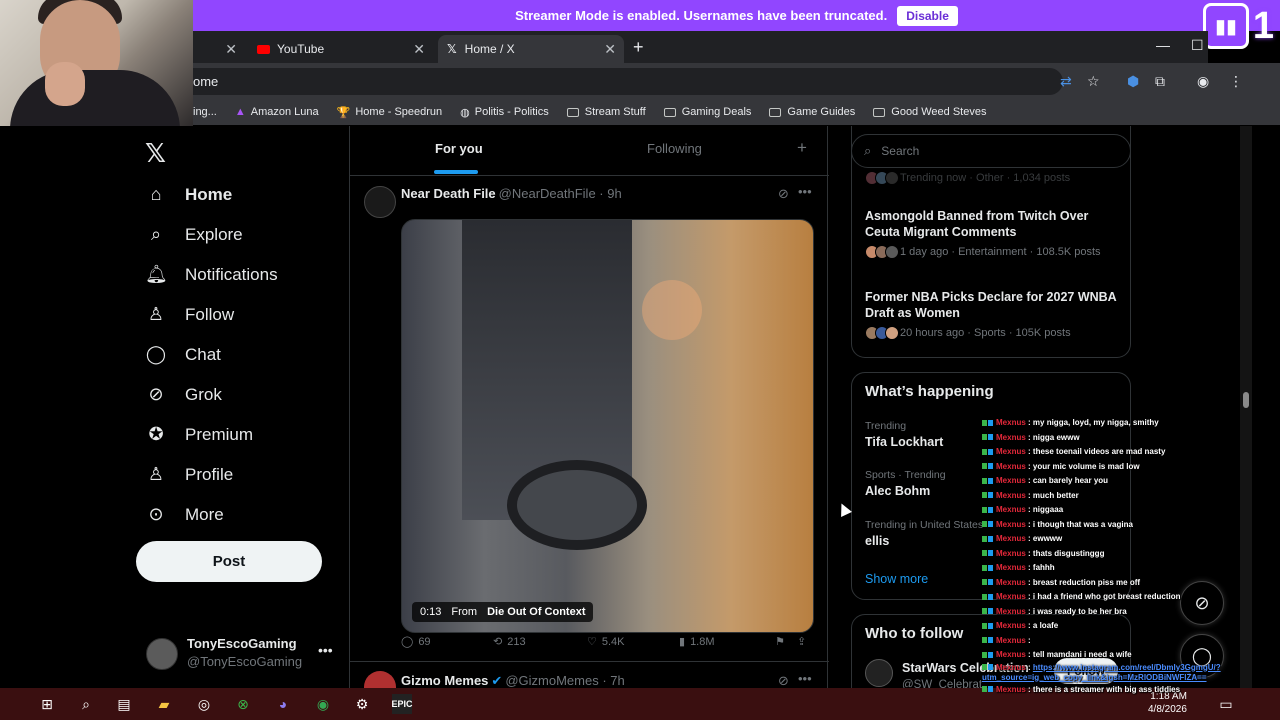  What do you see at coordinates (674, 148) in the screenshot?
I see `tab-following: Following` at bounding box center [674, 148].